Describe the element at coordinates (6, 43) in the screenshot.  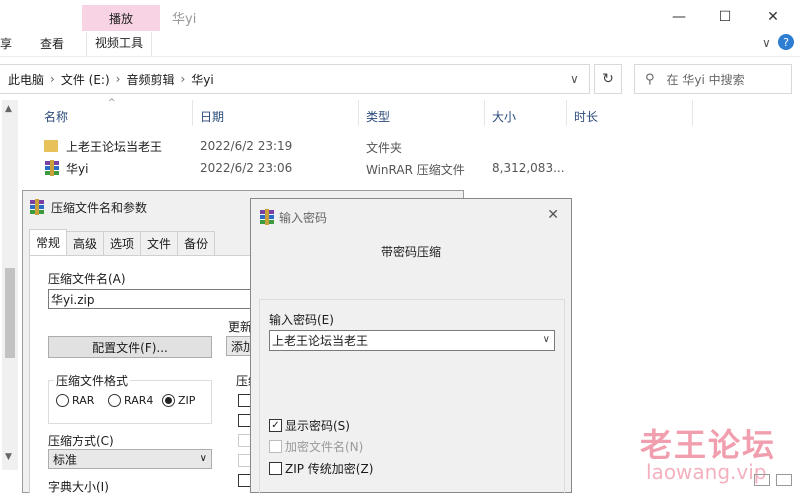
I see `ribbon-tab-share: 享` at that location.